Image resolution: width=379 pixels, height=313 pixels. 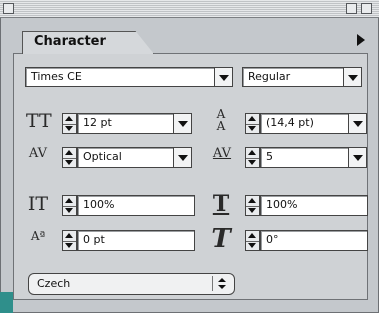 I want to click on font-size-dropdown-icon, so click(x=182, y=123).